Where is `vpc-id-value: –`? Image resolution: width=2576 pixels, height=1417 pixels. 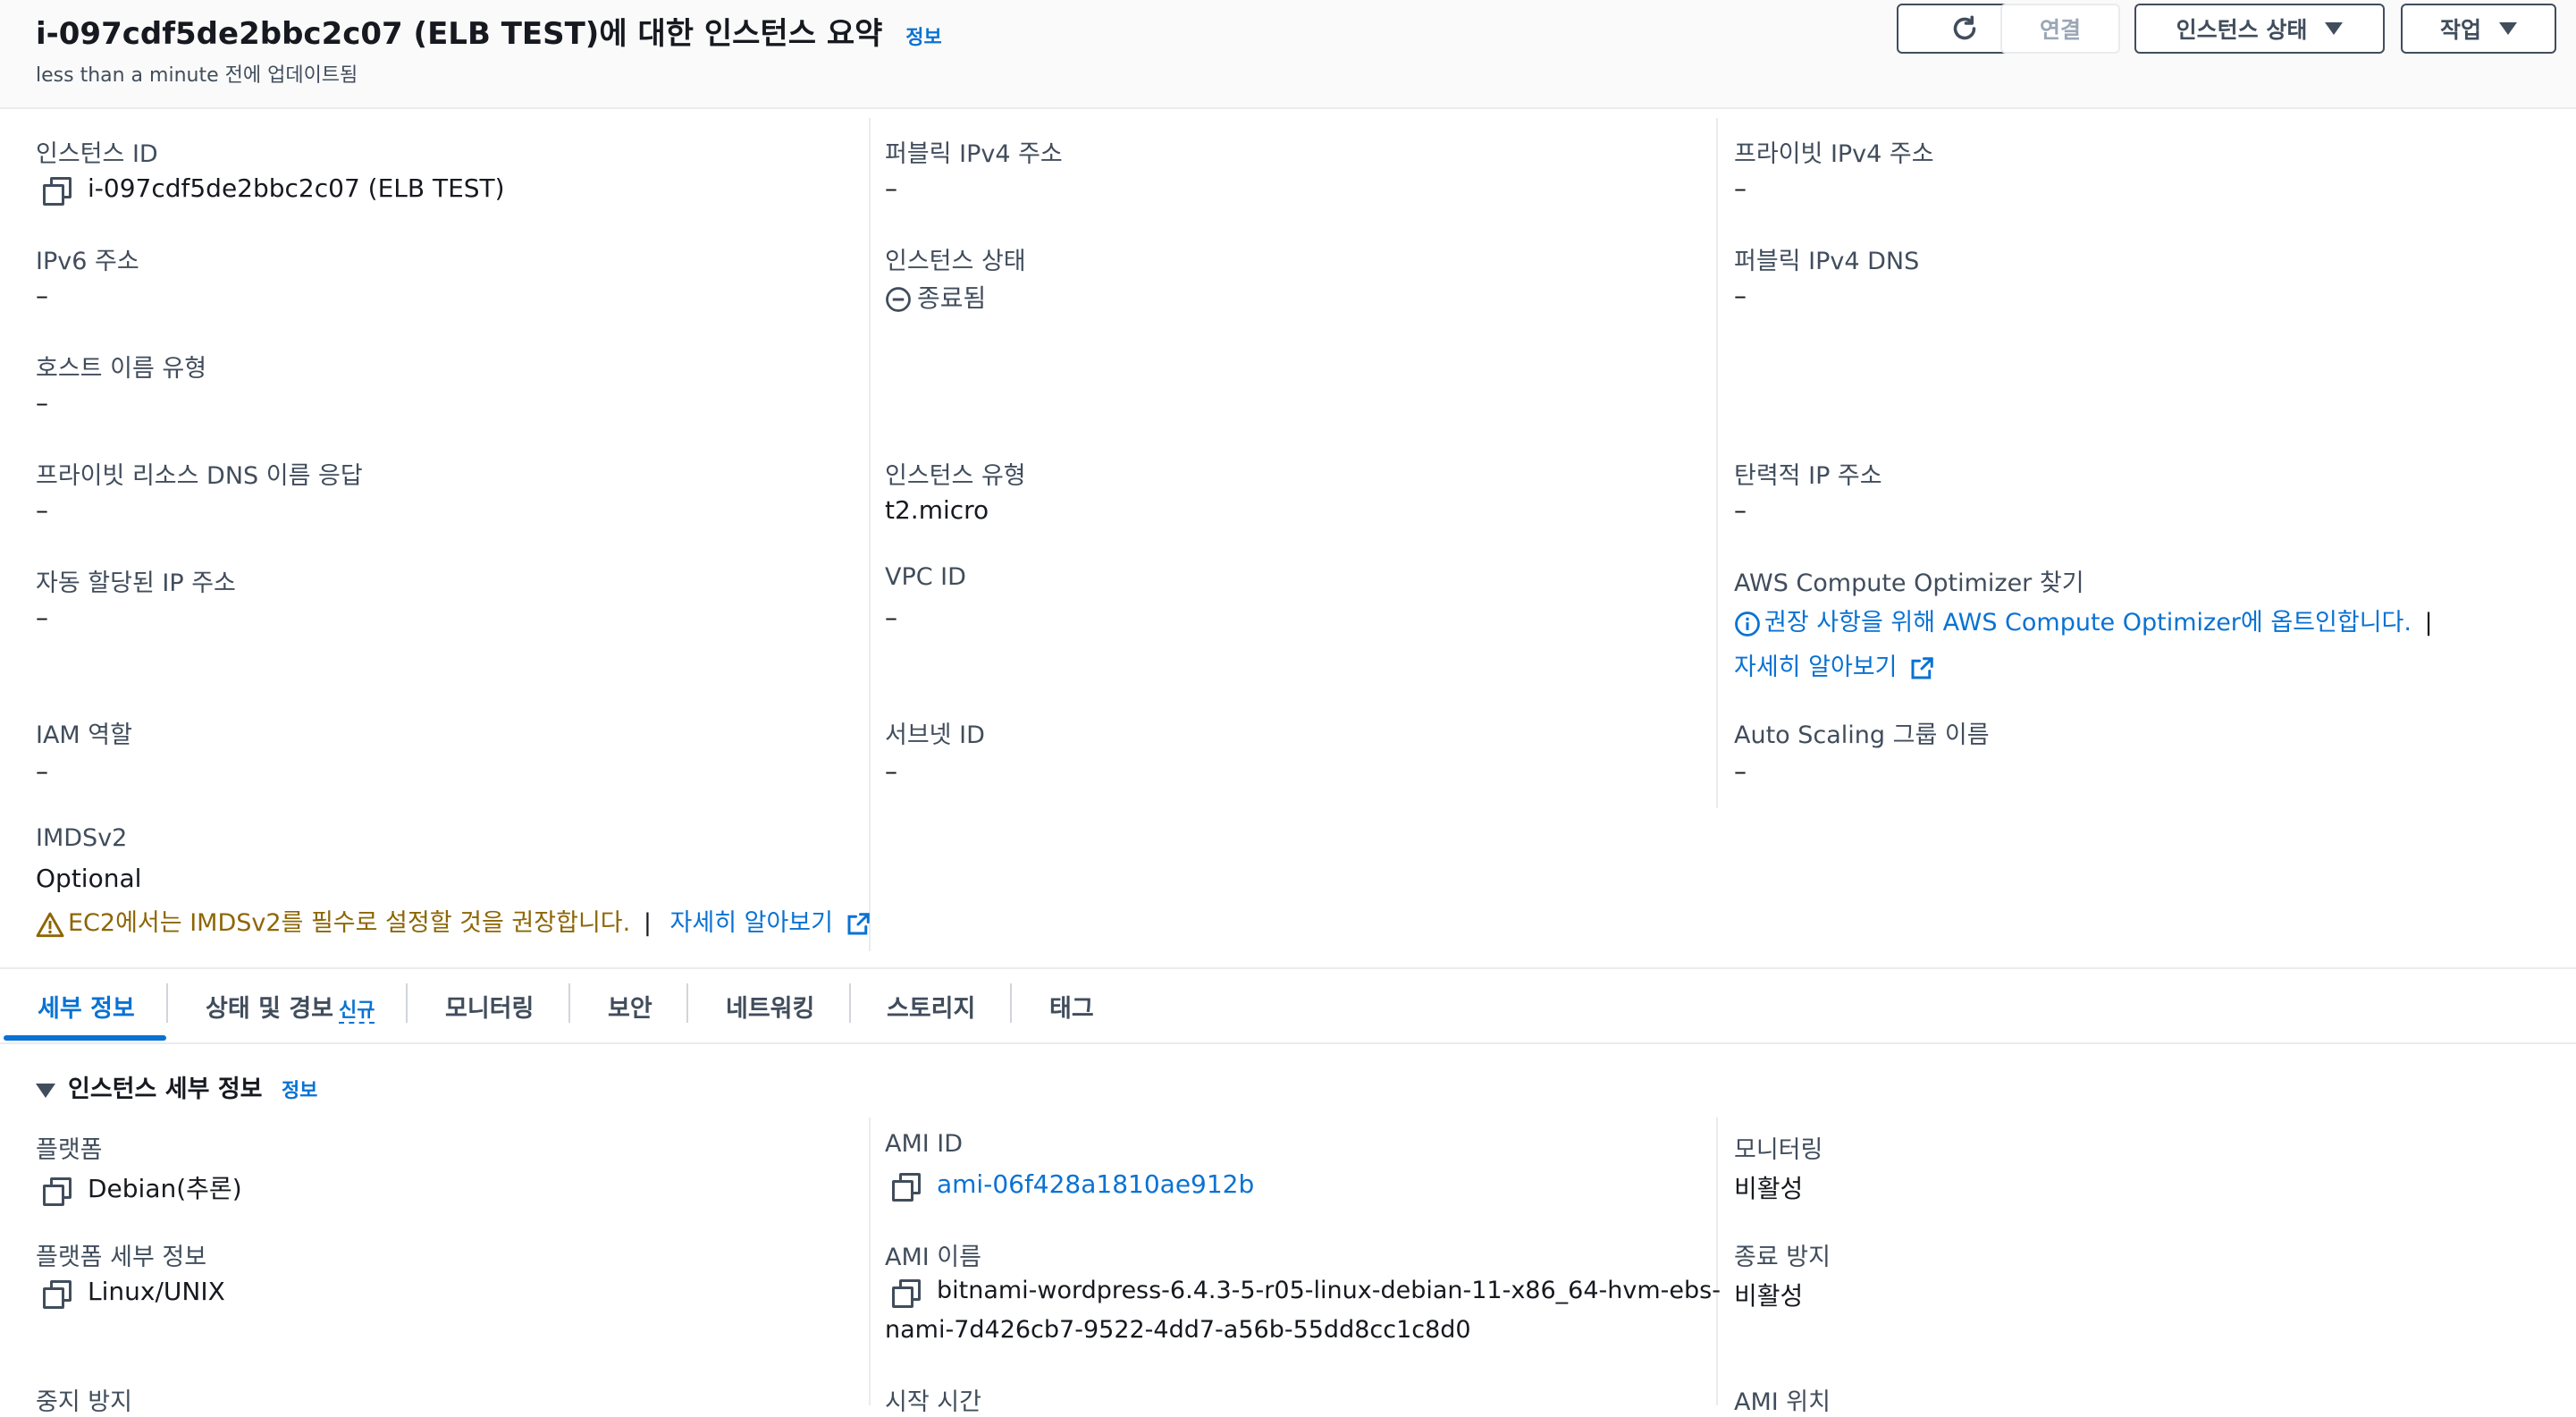
vpc-id-value: – is located at coordinates (891, 617).